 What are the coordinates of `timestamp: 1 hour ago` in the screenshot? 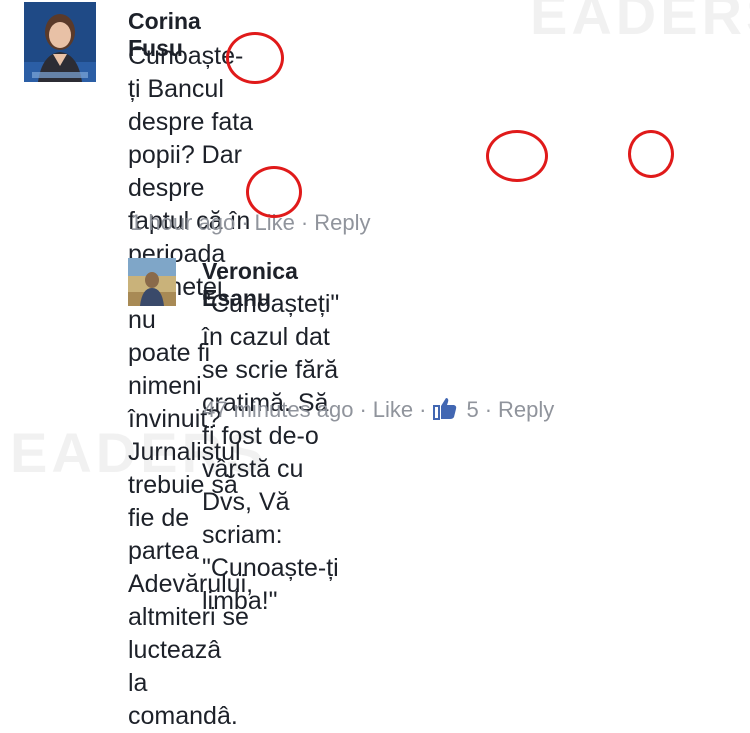 It's located at (182, 222).